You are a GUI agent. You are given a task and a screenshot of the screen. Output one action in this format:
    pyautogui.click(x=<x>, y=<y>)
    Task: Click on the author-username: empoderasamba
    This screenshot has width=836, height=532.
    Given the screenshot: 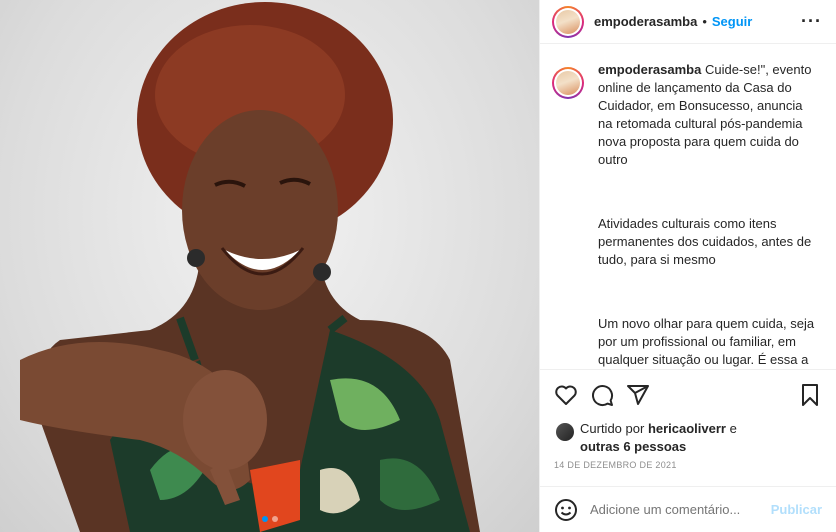 What is the action you would take?
    pyautogui.click(x=645, y=21)
    